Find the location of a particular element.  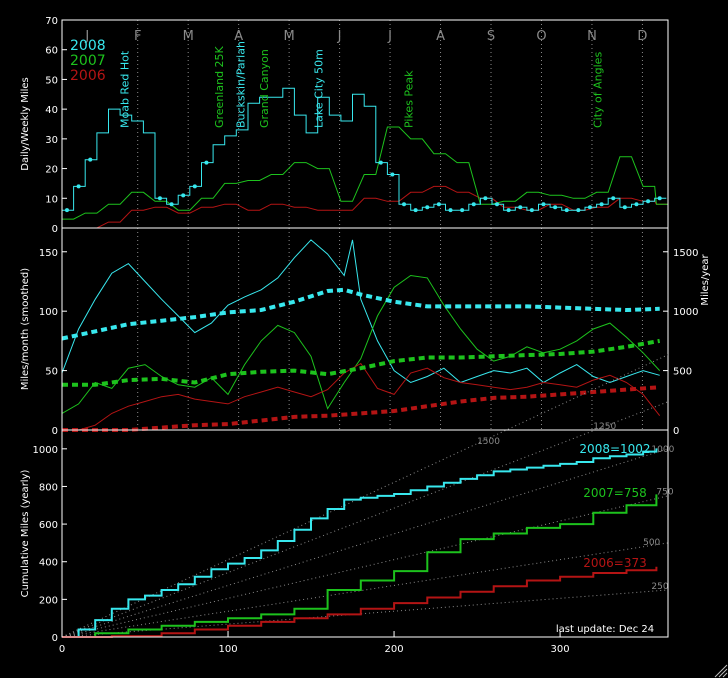

last-update-text: last update: Dec 24 is located at coordinates (605, 629).